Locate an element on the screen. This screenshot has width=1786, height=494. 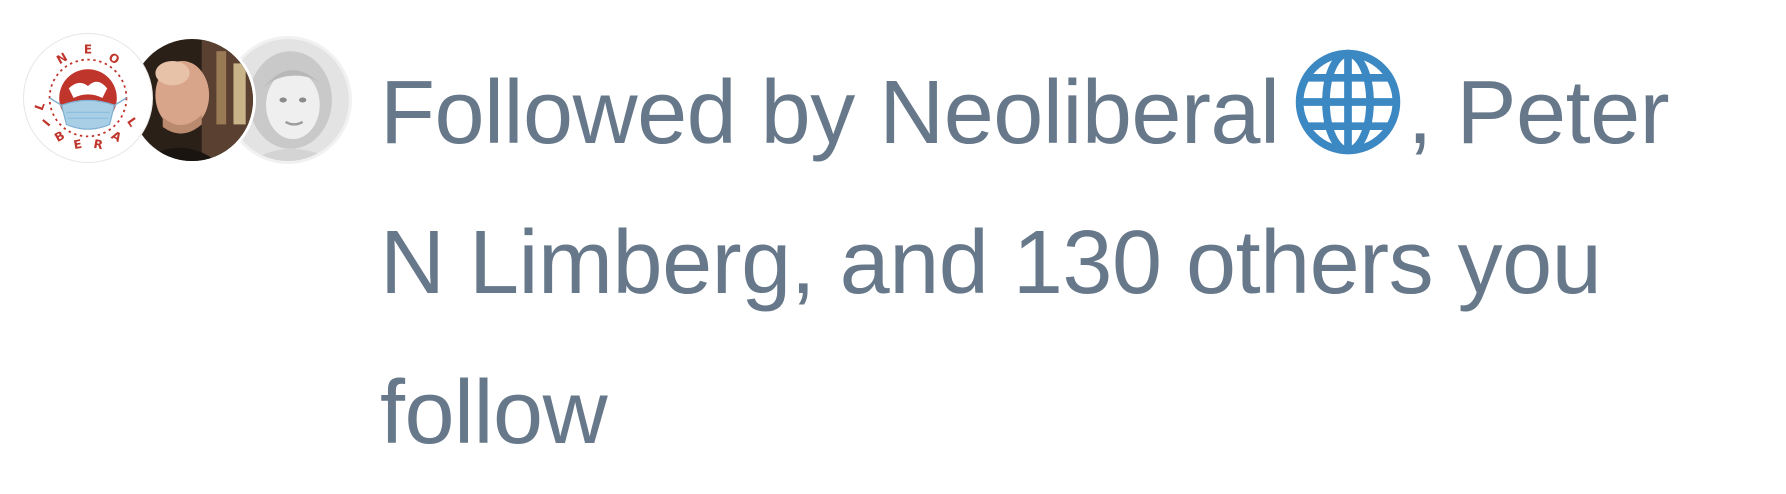
follower-name-peter-part1: Peter is located at coordinates (1563, 113).